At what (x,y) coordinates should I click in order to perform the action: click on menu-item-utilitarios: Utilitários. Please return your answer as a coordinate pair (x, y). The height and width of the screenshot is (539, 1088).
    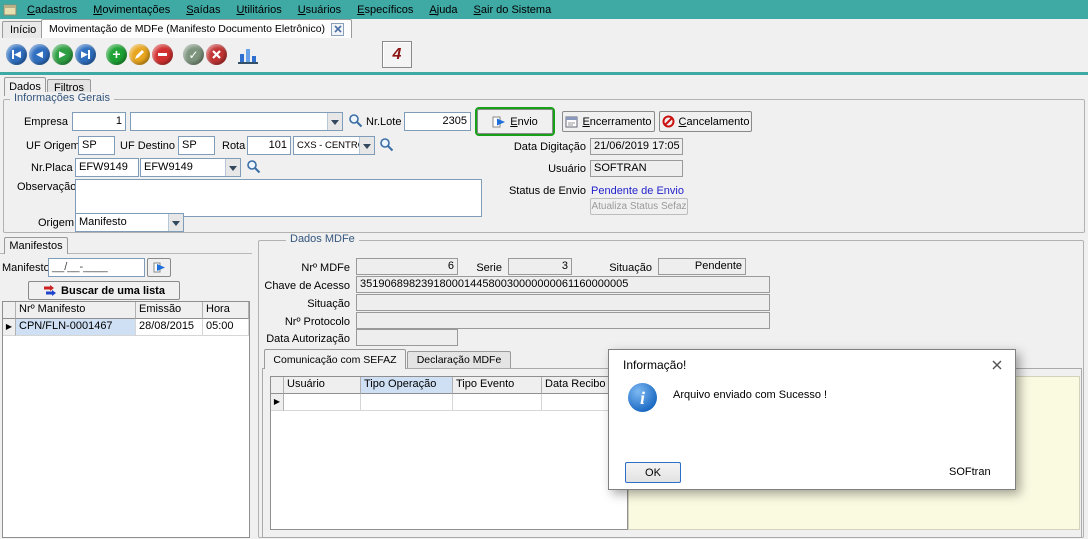
    Looking at the image, I should click on (258, 10).